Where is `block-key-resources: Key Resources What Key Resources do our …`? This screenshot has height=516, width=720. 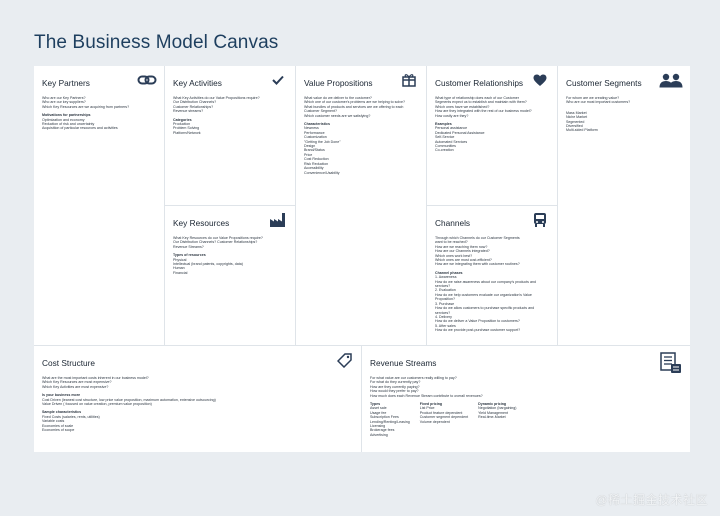
block-key-resources: Key Resources What Key Resources do our … is located at coordinates (230, 275).